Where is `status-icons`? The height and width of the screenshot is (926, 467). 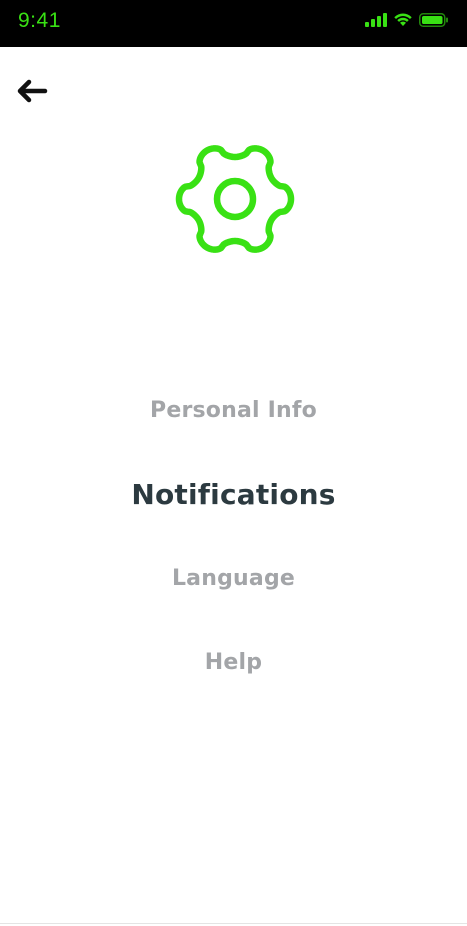
status-icons is located at coordinates (407, 19).